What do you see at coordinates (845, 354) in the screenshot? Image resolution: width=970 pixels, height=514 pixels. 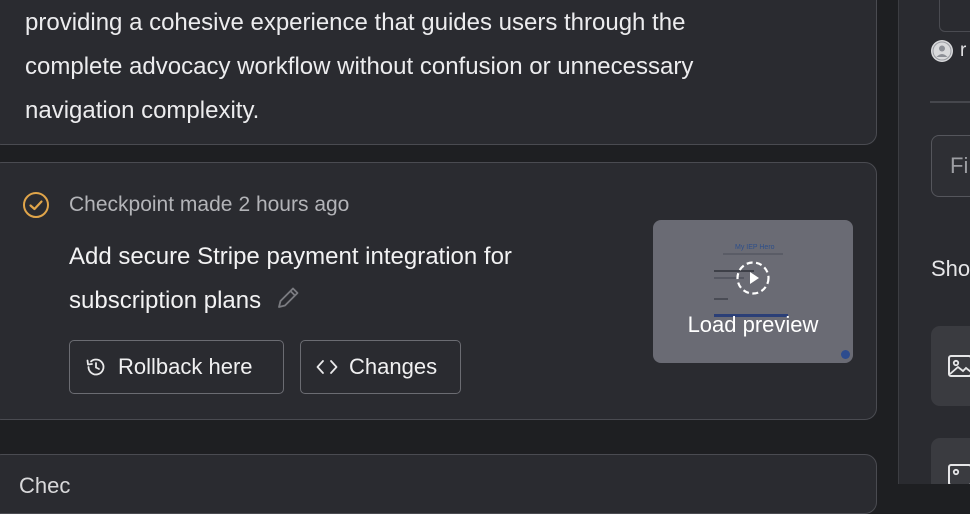 I see `preview-thumb-dot` at bounding box center [845, 354].